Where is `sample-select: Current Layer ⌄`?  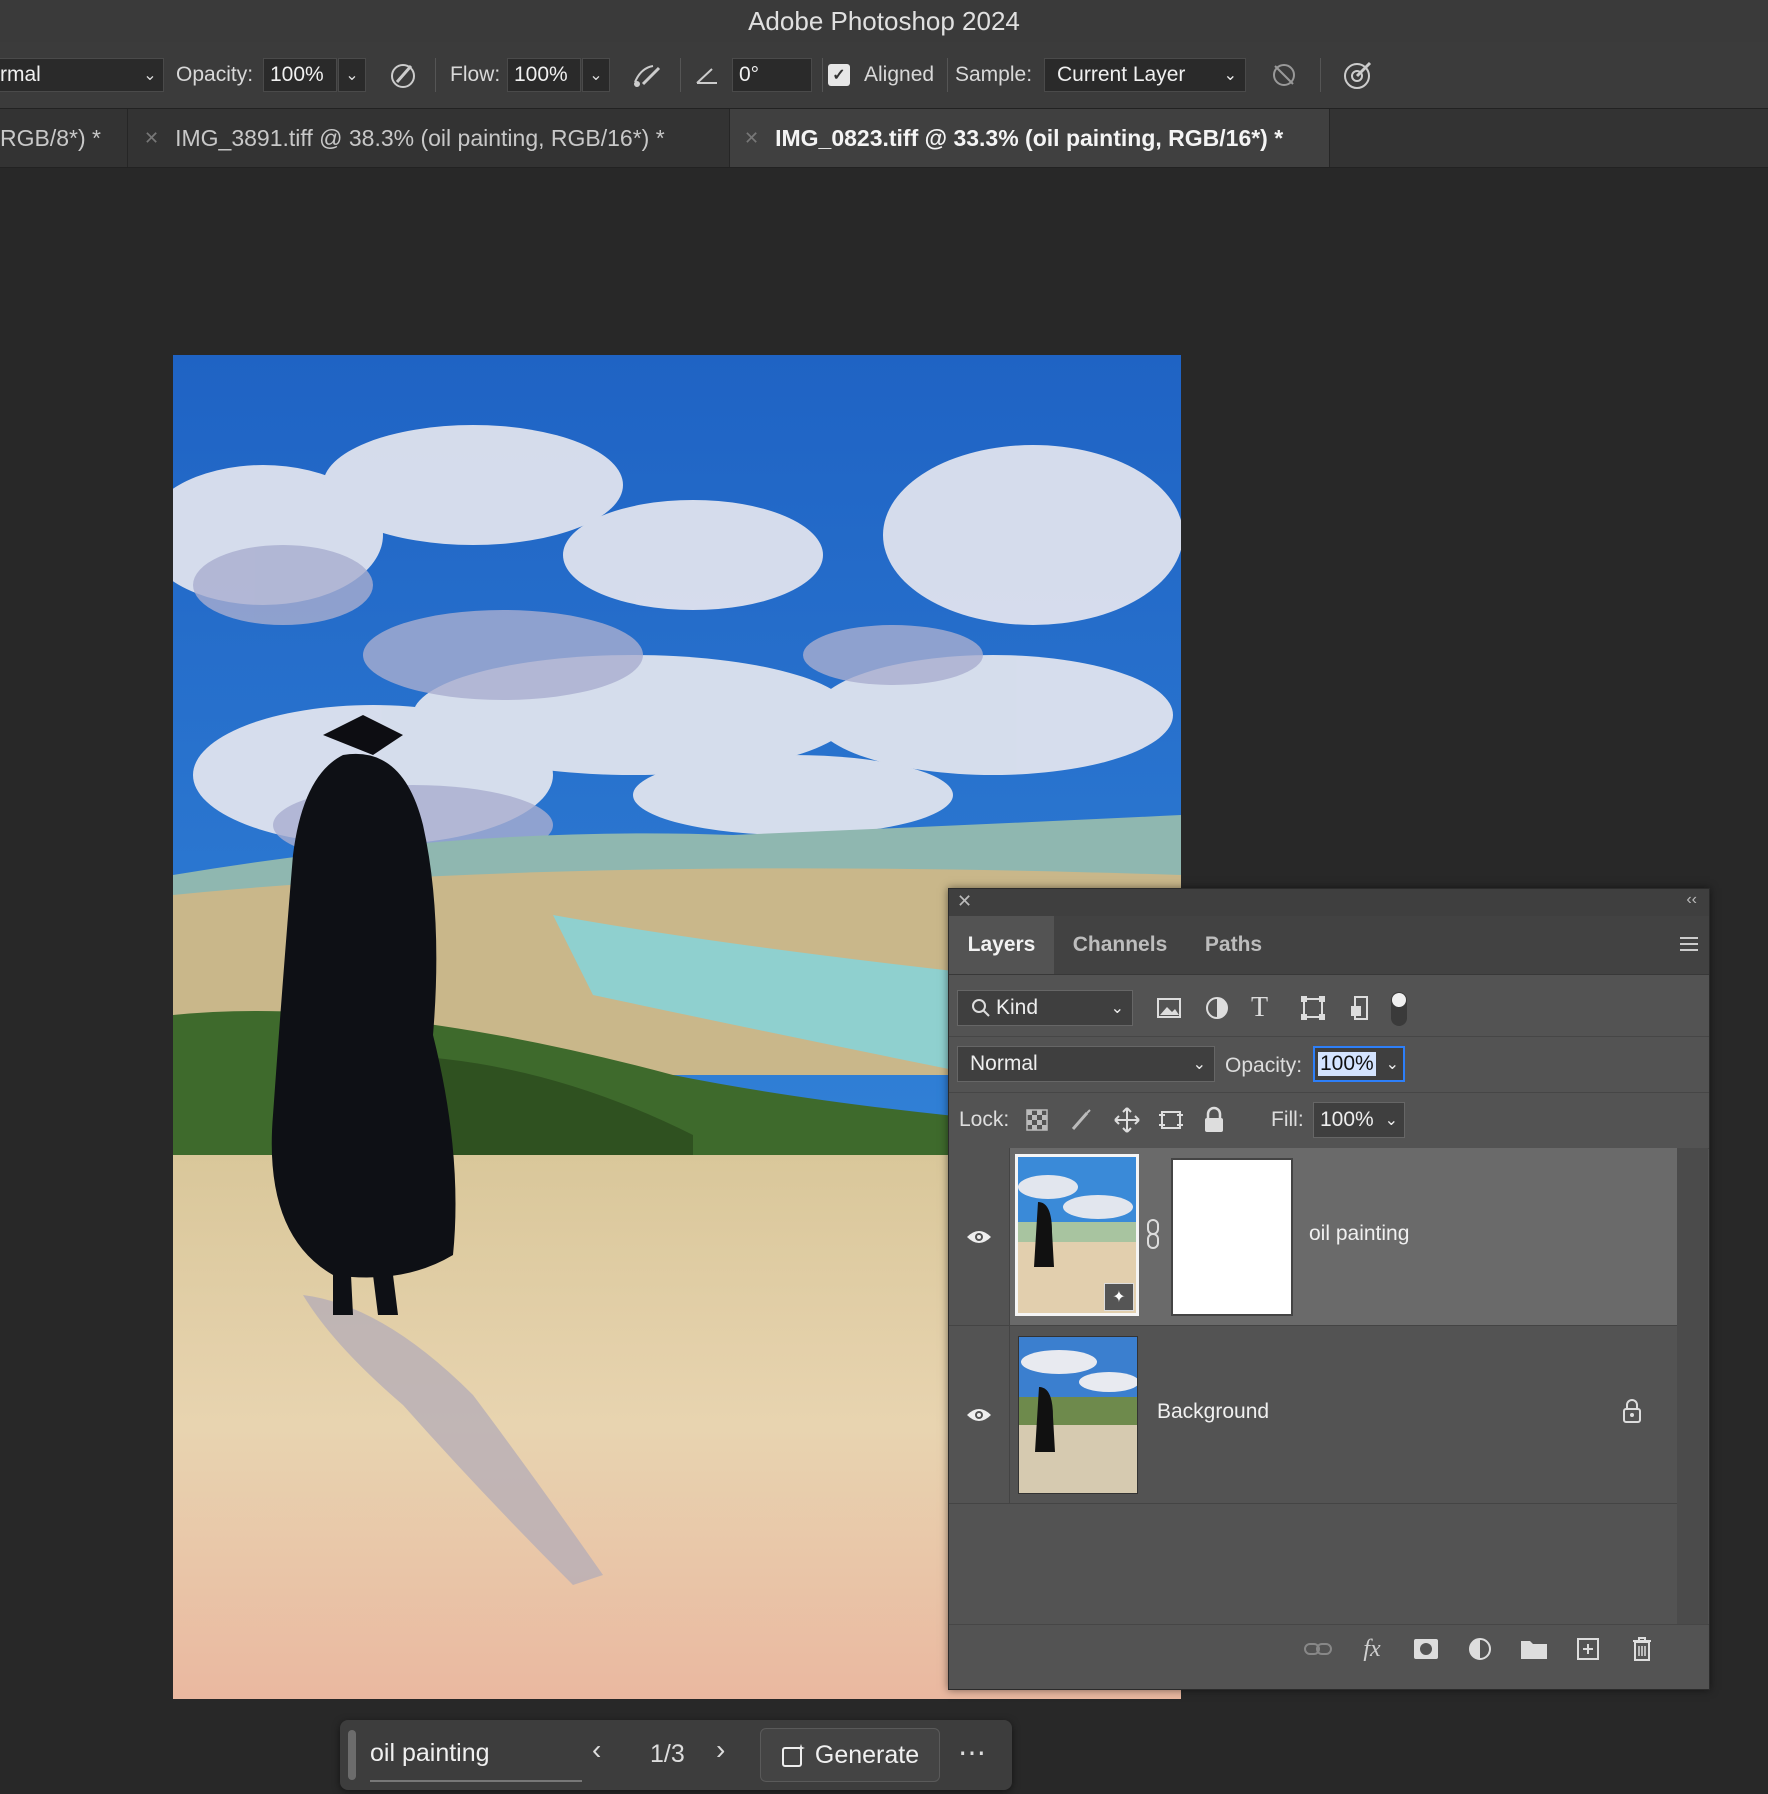
sample-select: Current Layer ⌄ is located at coordinates (1145, 75).